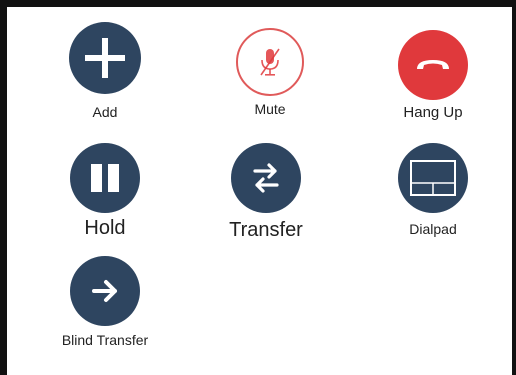 This screenshot has width=516, height=375. I want to click on add-circle, so click(105, 58).